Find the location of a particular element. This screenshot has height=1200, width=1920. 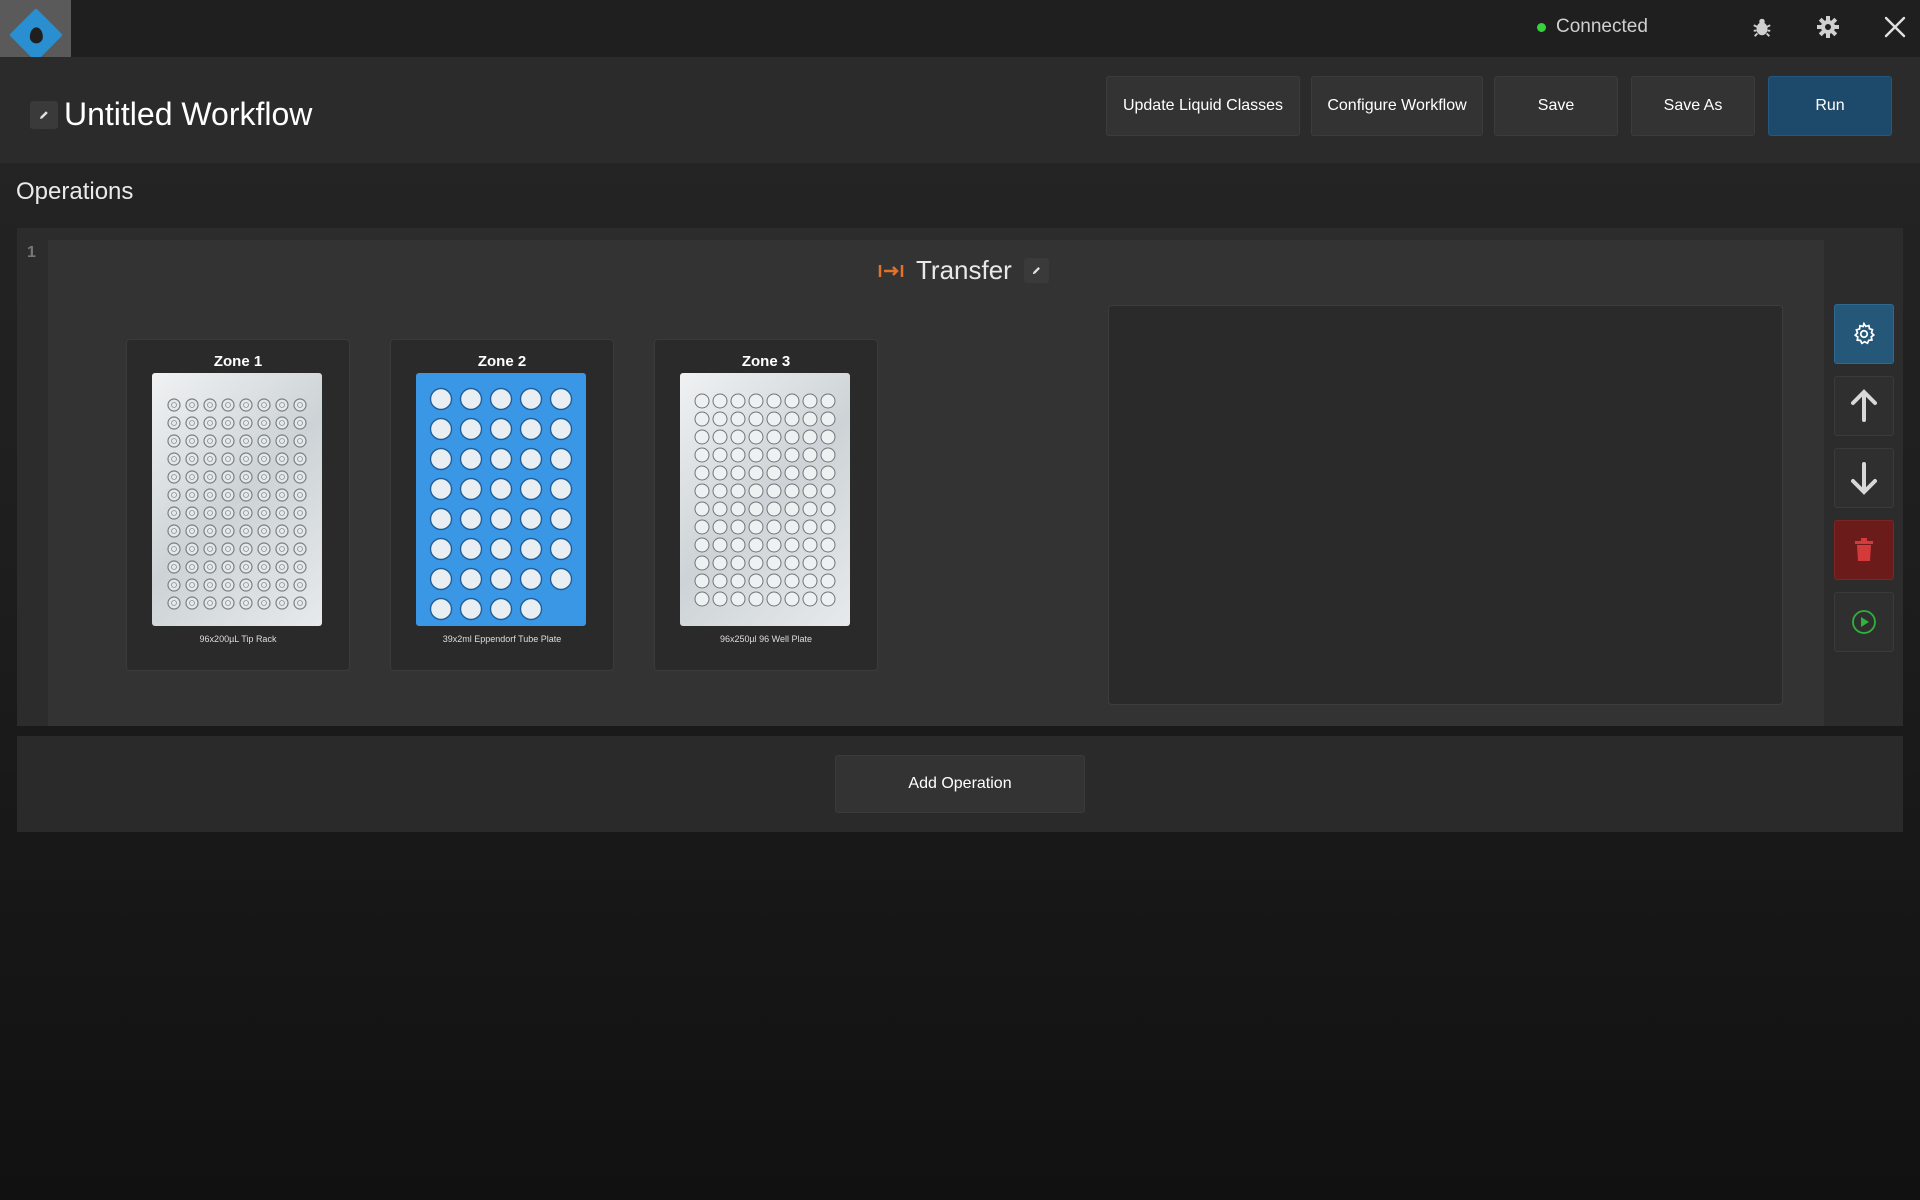

edit-title-button is located at coordinates (44, 115).